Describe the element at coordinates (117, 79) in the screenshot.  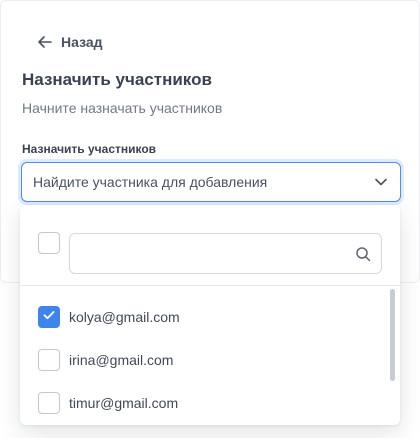
I see `page-title: Назначить участников` at that location.